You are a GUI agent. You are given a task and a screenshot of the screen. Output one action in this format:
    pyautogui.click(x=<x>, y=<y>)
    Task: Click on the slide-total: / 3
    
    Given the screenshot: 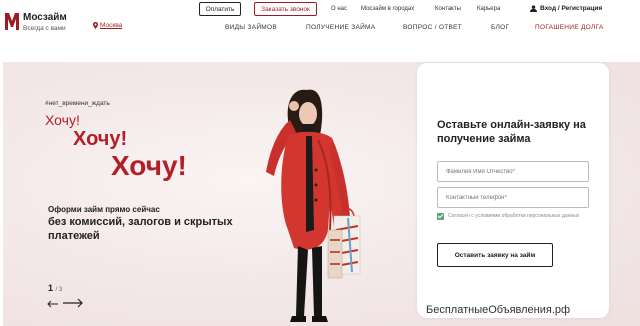 What is the action you would take?
    pyautogui.click(x=59, y=290)
    